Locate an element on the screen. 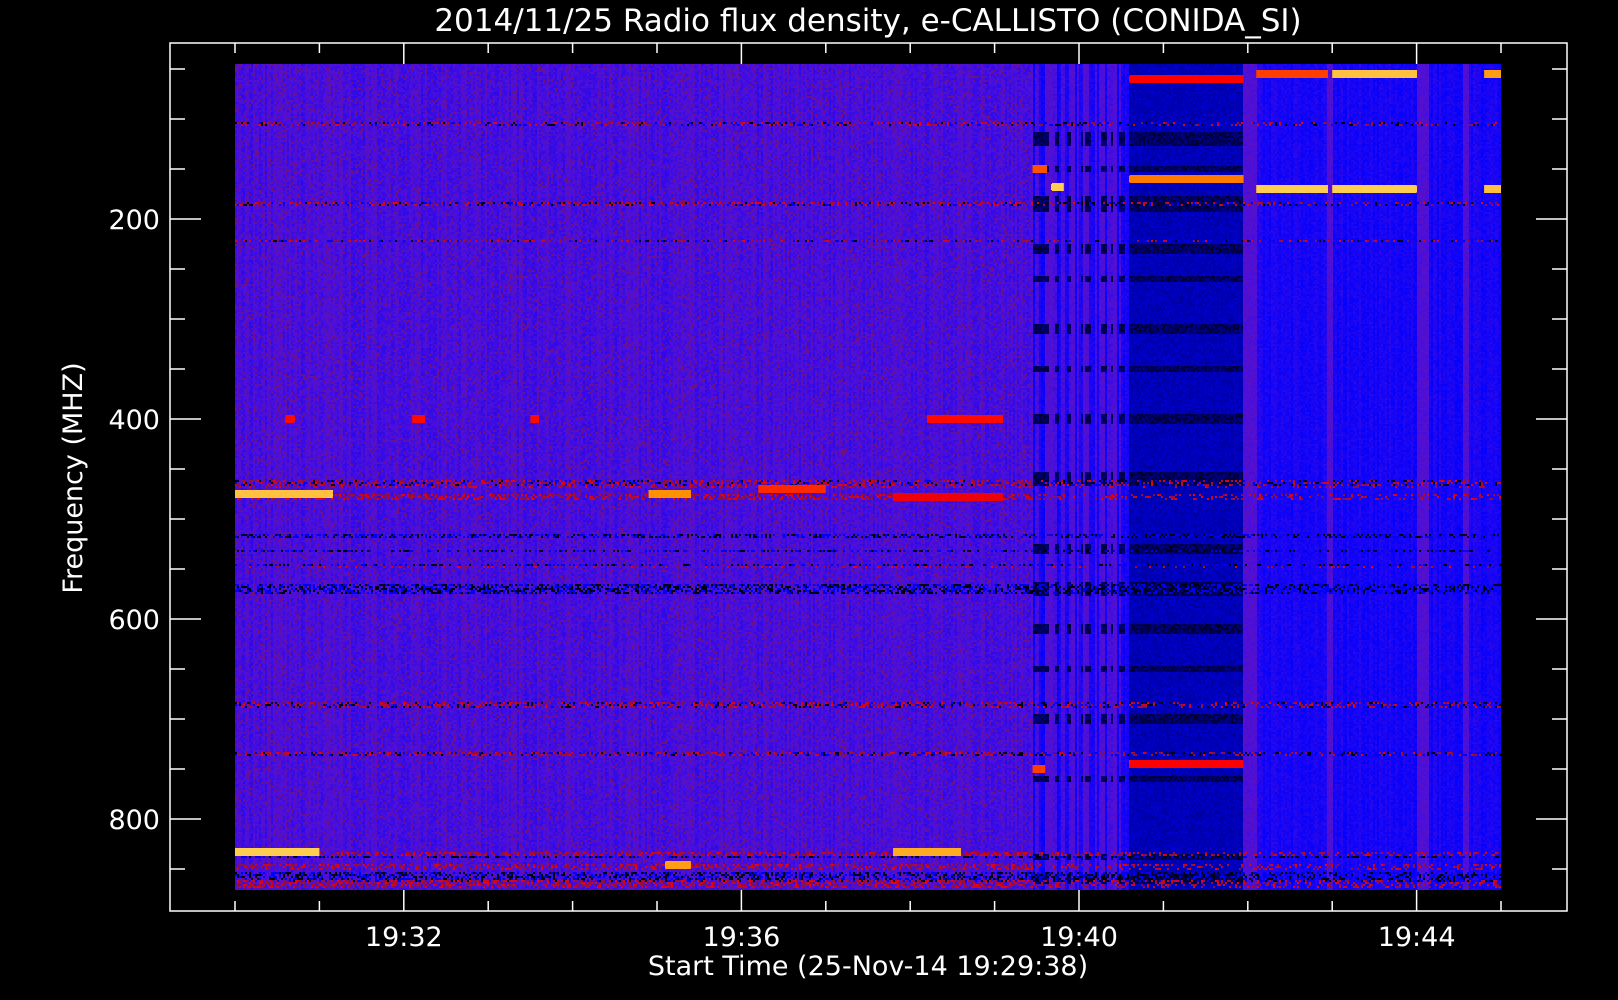 This screenshot has width=1618, height=1000. x-tick-label: 19:44 is located at coordinates (1417, 937).